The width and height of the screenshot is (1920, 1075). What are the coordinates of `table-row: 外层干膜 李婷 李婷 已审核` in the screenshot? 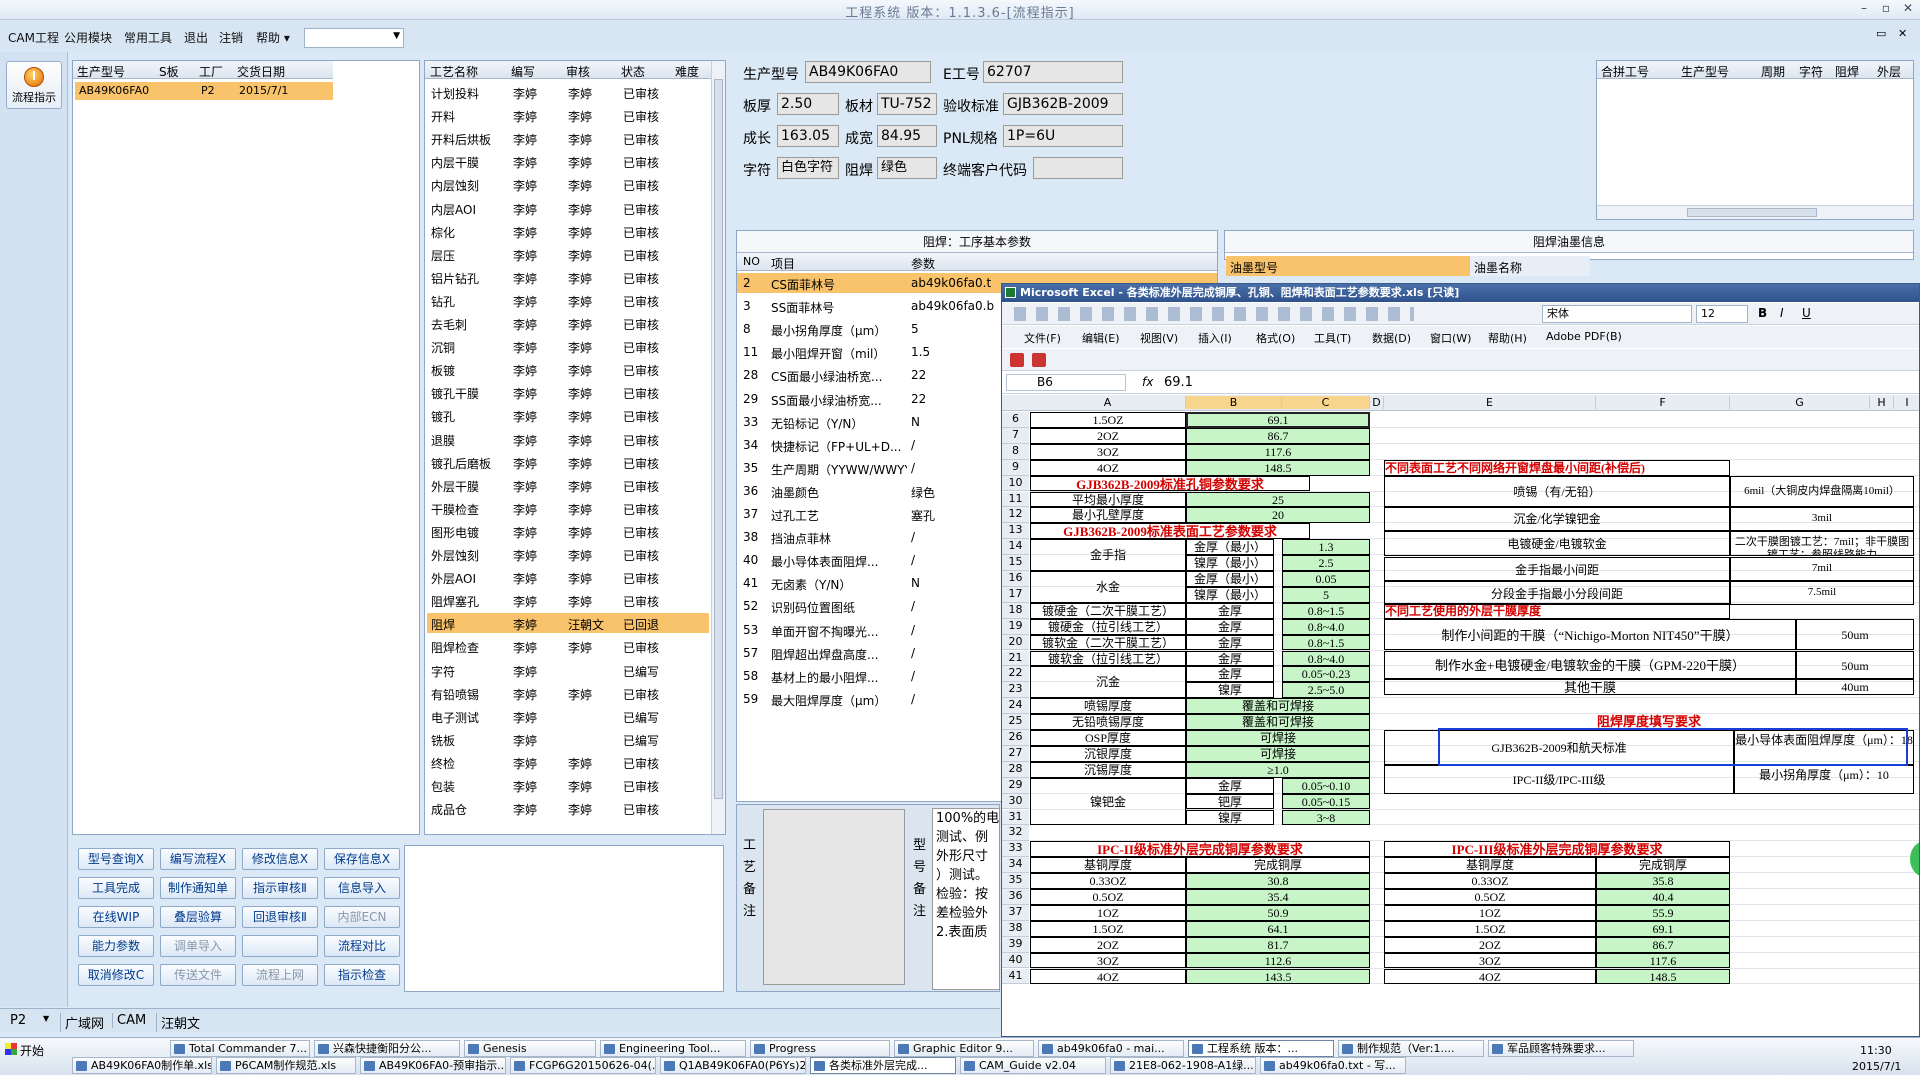 It's located at (568, 485).